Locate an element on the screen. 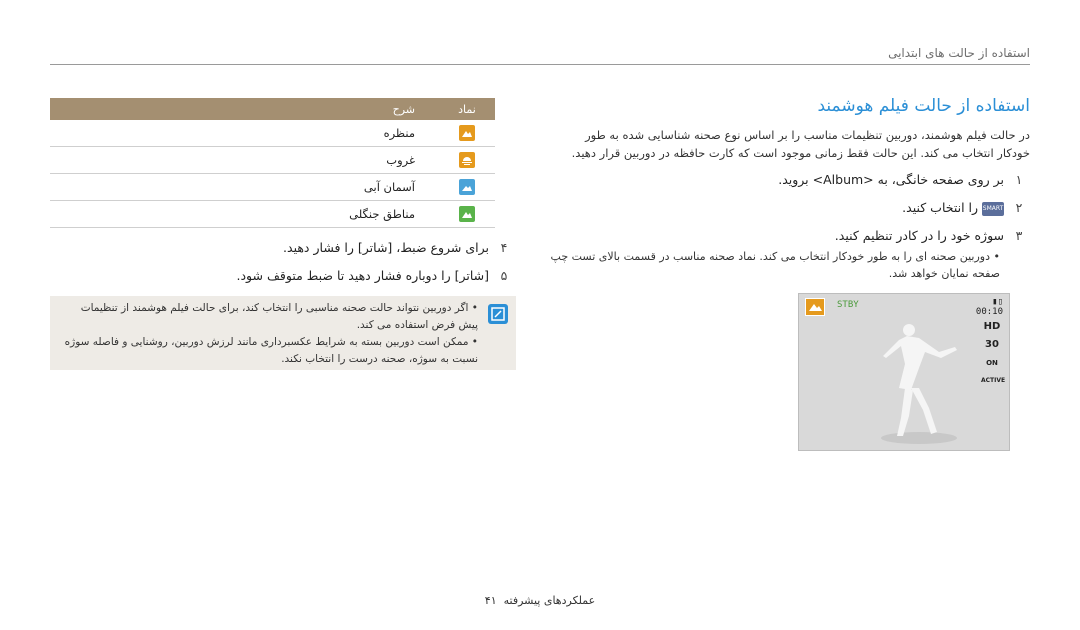 This screenshot has width=1080, height=630. page-header: استفاده از حالت های ابتدایی is located at coordinates (959, 53).